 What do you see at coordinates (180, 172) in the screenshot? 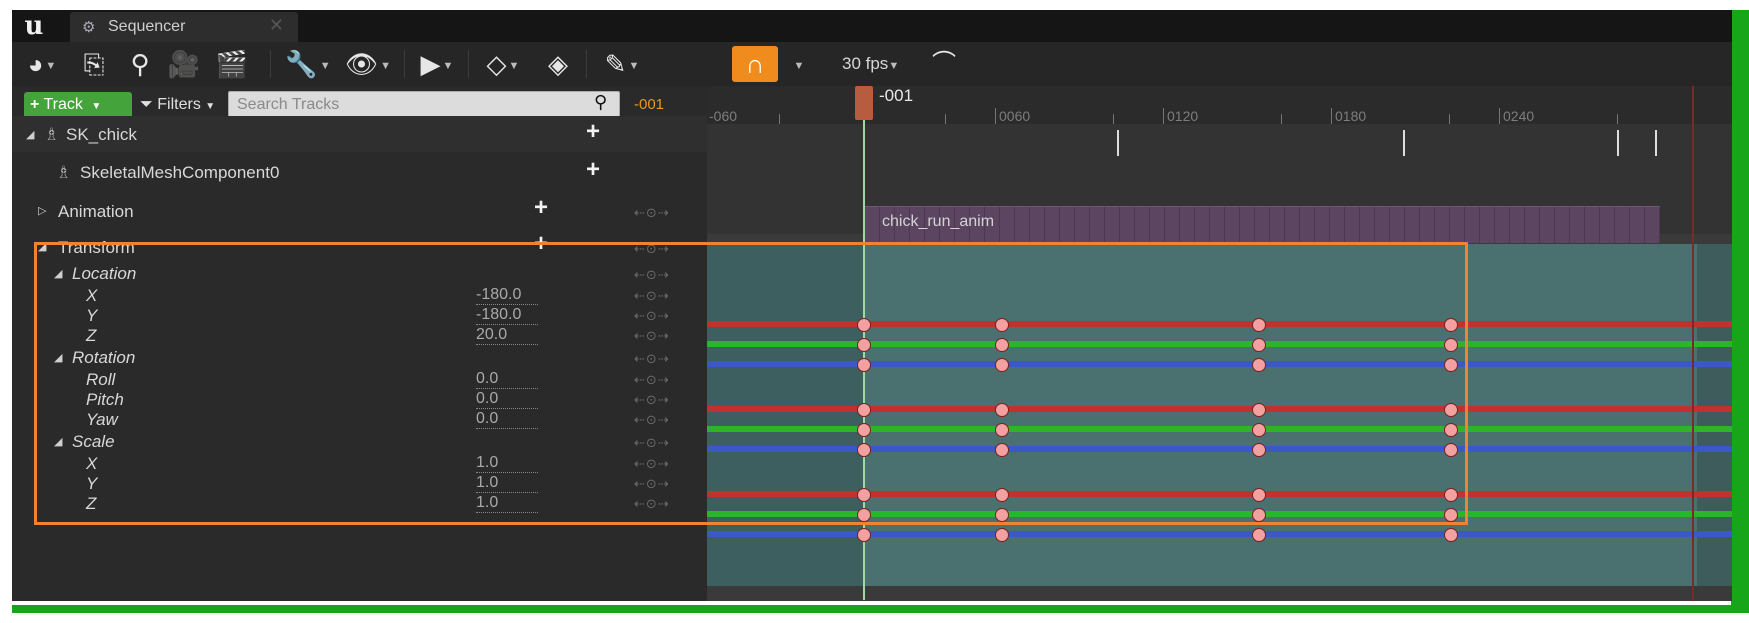
I see `track-label: SkeletalMeshComponent0` at bounding box center [180, 172].